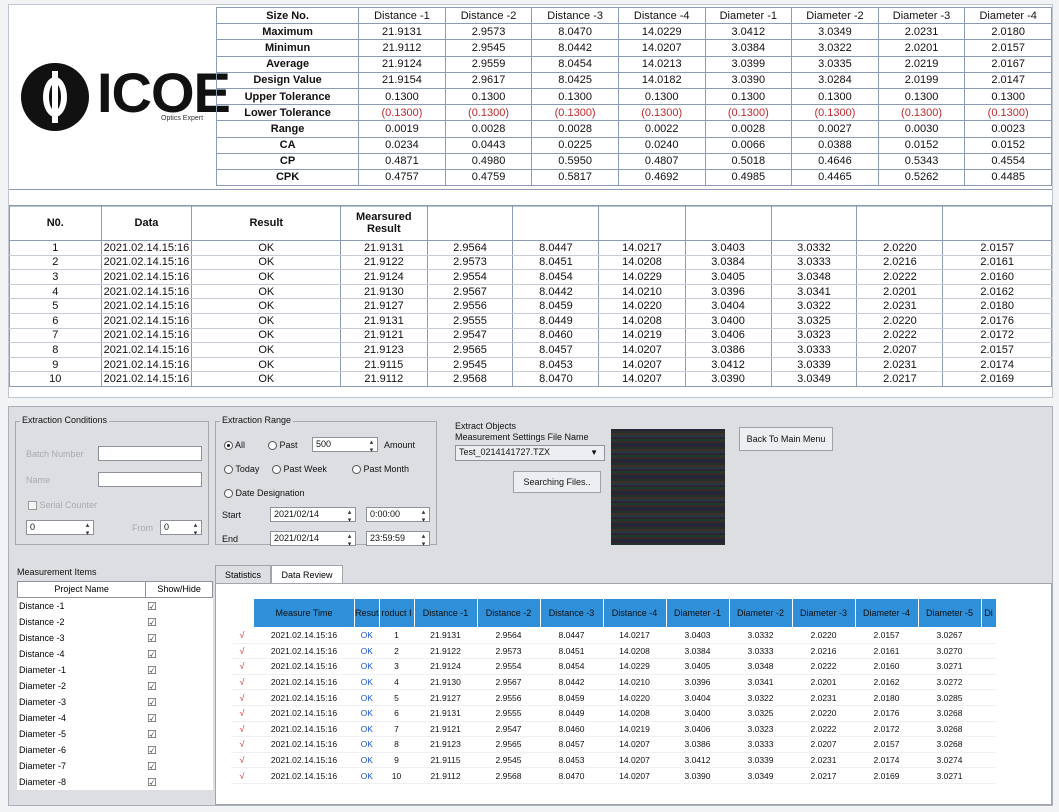  What do you see at coordinates (304, 613) in the screenshot?
I see `grid-column-header: Measure Time` at bounding box center [304, 613].